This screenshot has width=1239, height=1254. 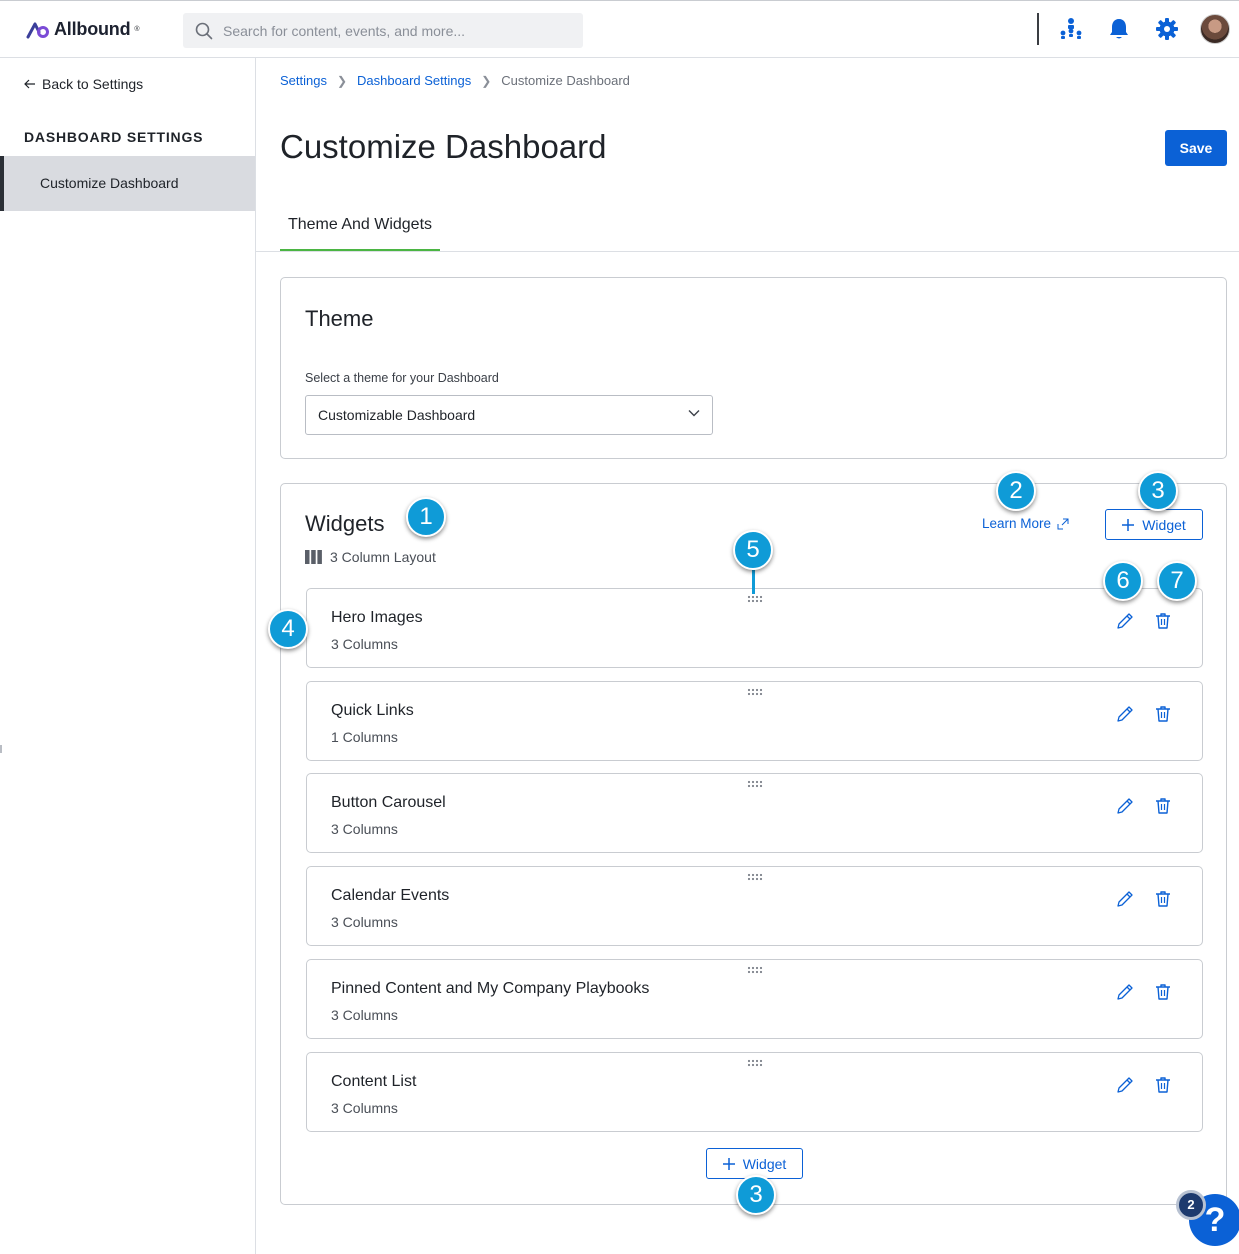 I want to click on tabs-divider, so click(x=747, y=251).